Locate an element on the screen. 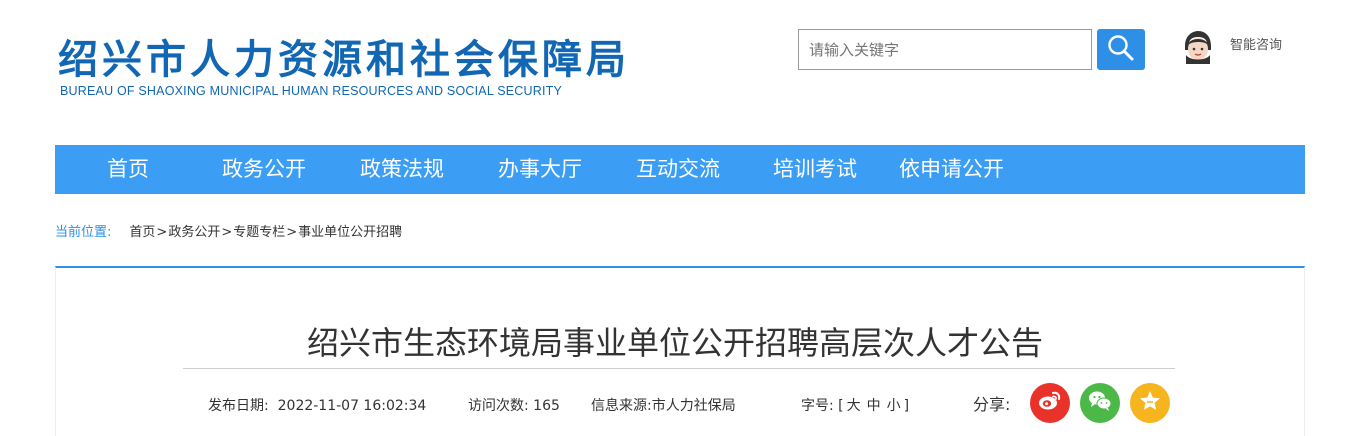  breadcrumb-recruitment: 事业单位公开招聘 is located at coordinates (350, 232).